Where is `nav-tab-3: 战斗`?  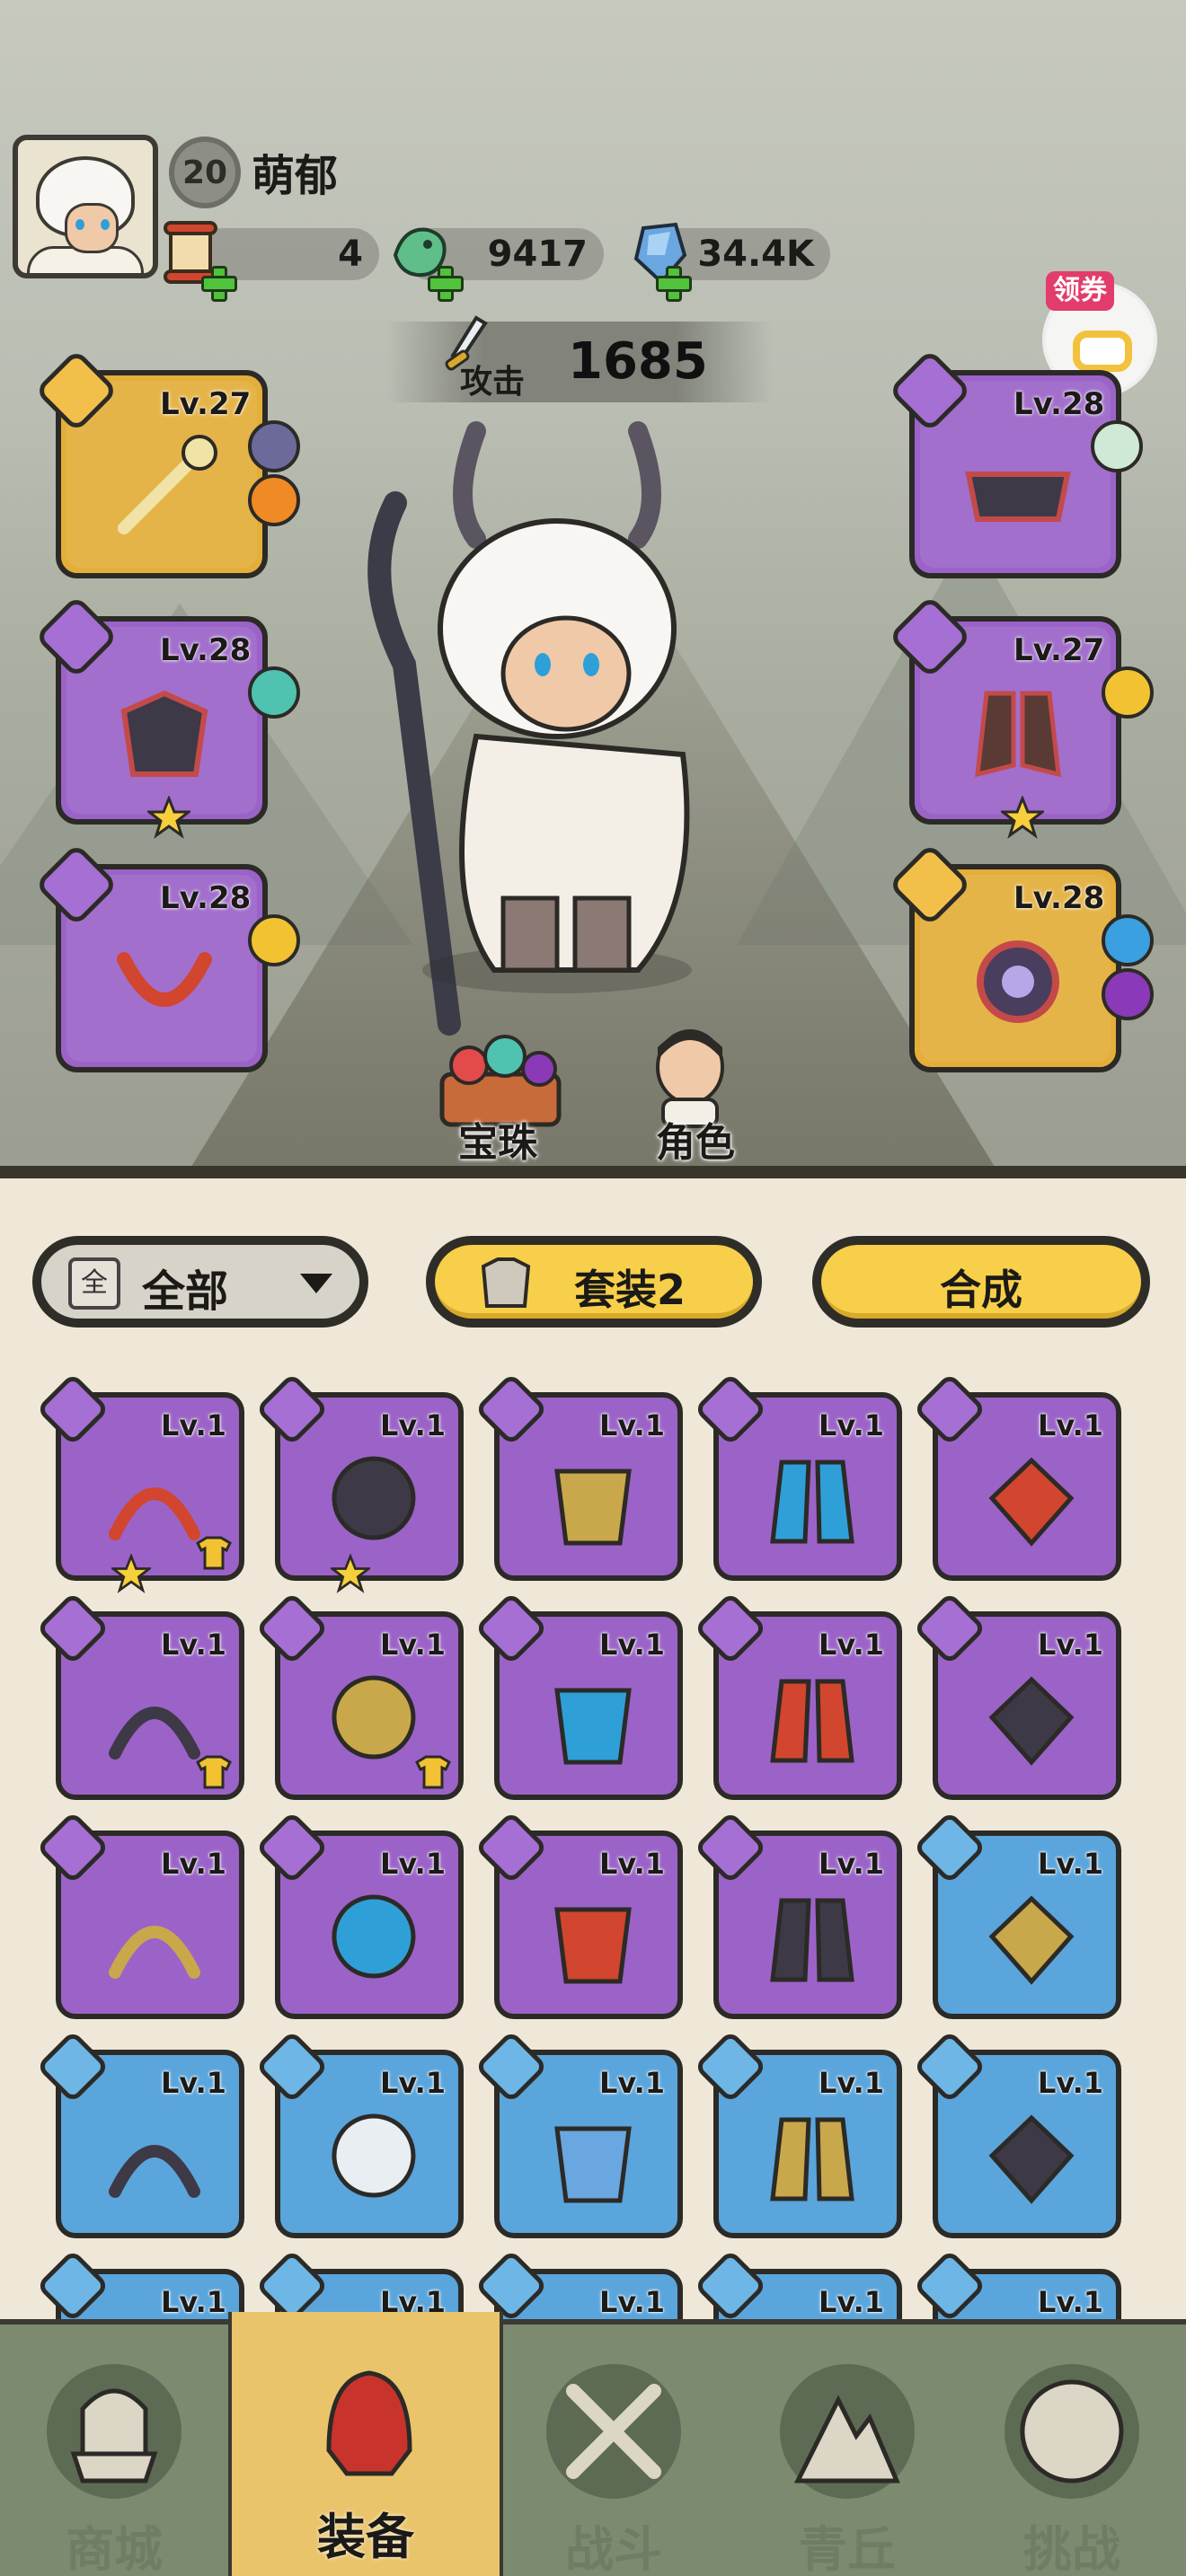
nav-tab-3: 战斗 is located at coordinates (614, 2450).